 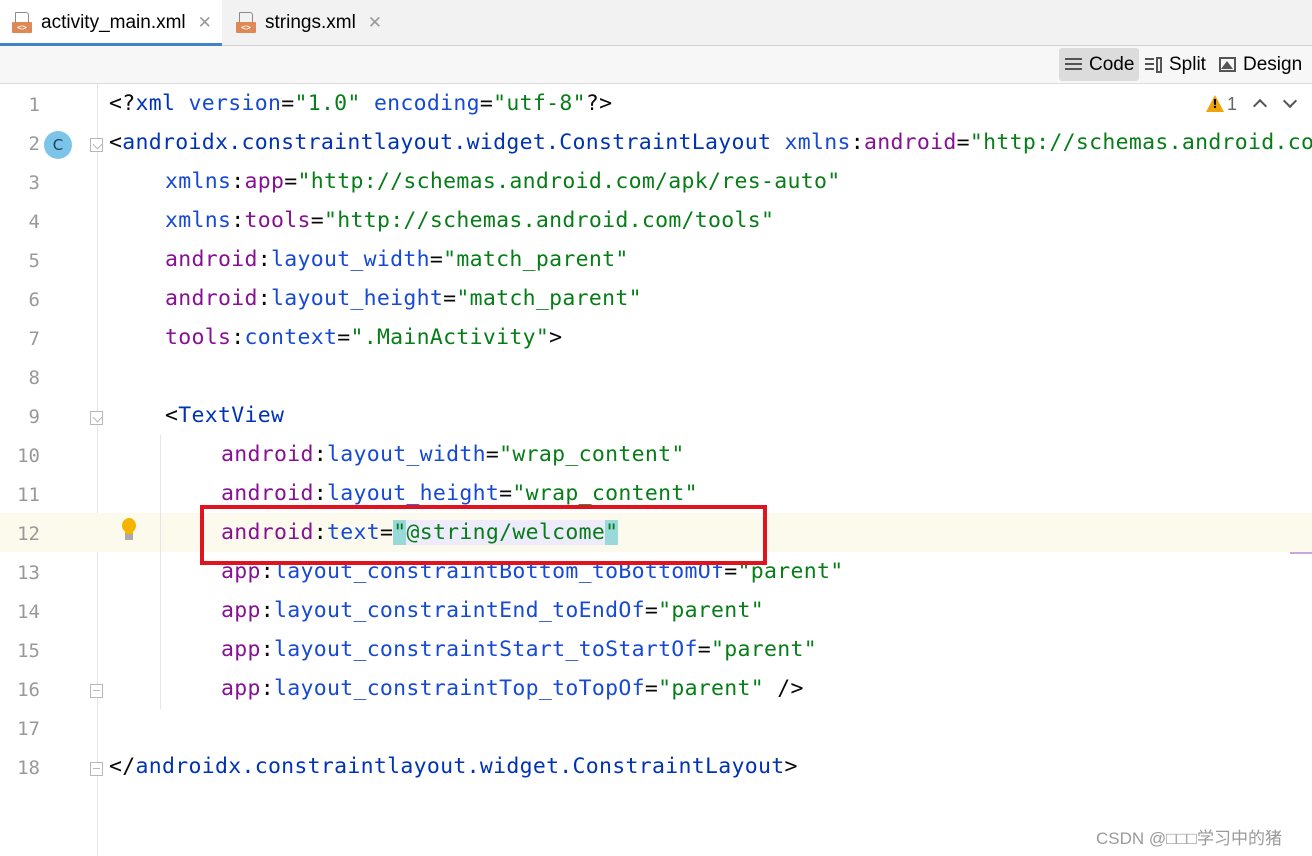 What do you see at coordinates (28, 534) in the screenshot?
I see `line-number: 12` at bounding box center [28, 534].